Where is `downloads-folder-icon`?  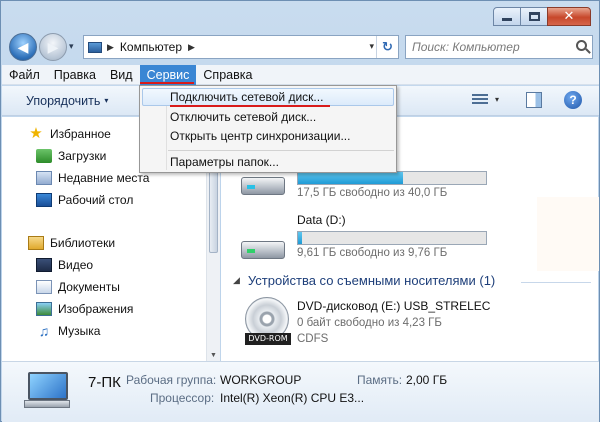 downloads-folder-icon is located at coordinates (44, 156).